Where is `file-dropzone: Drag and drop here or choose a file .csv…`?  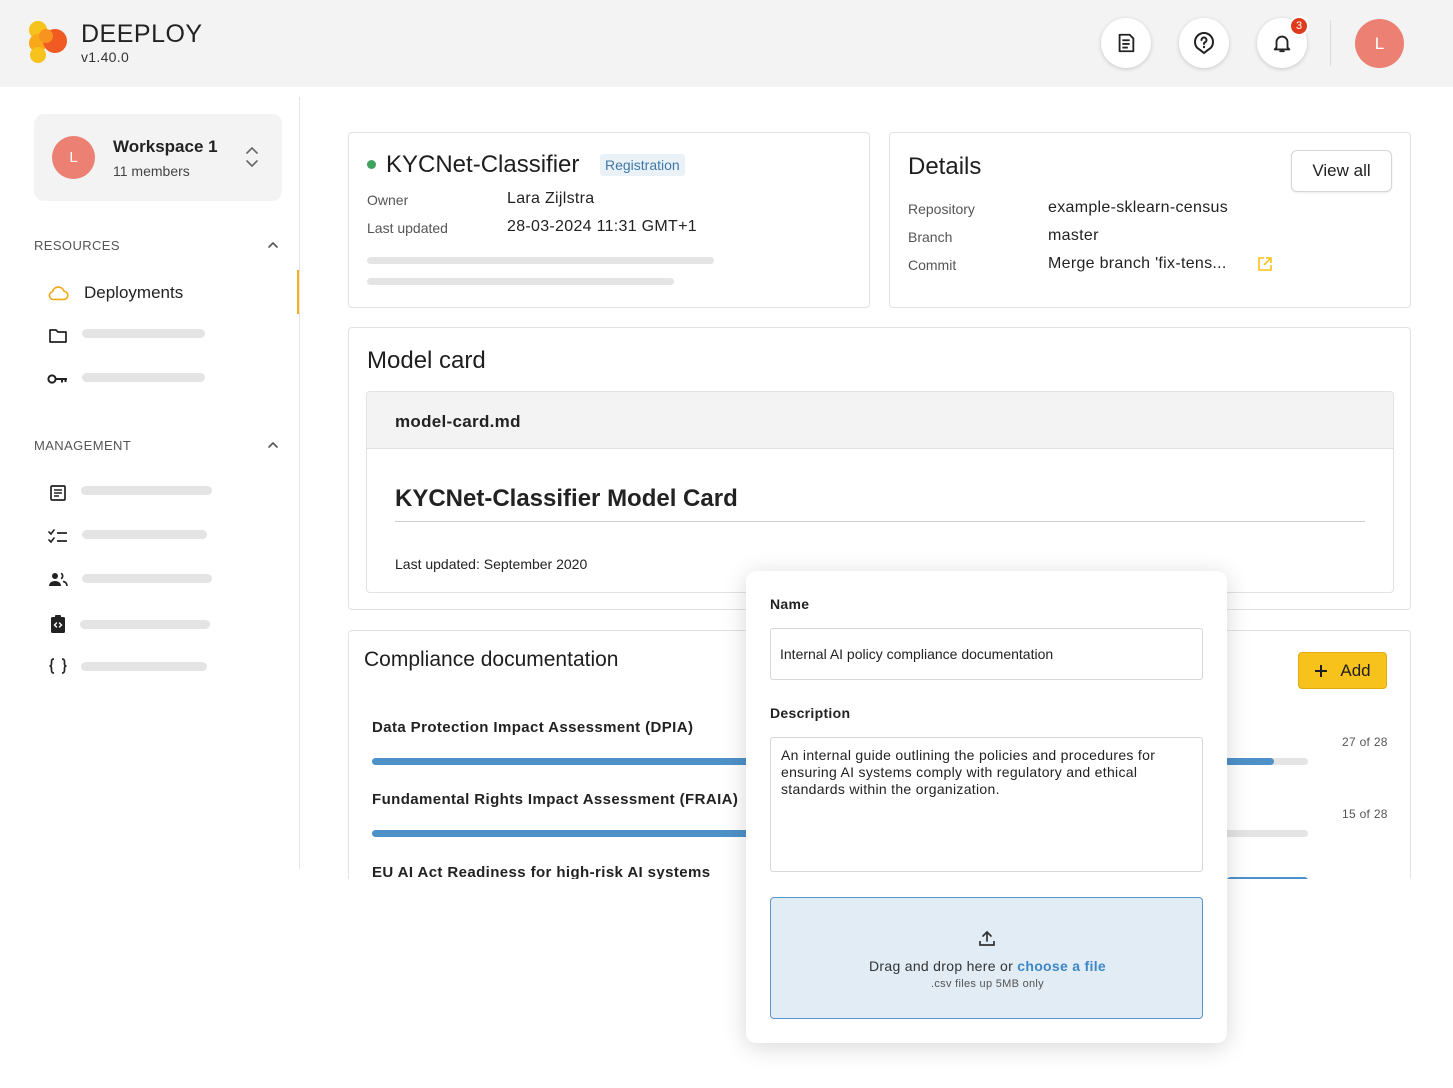
file-dropzone: Drag and drop here or choose a file .csv… is located at coordinates (986, 958).